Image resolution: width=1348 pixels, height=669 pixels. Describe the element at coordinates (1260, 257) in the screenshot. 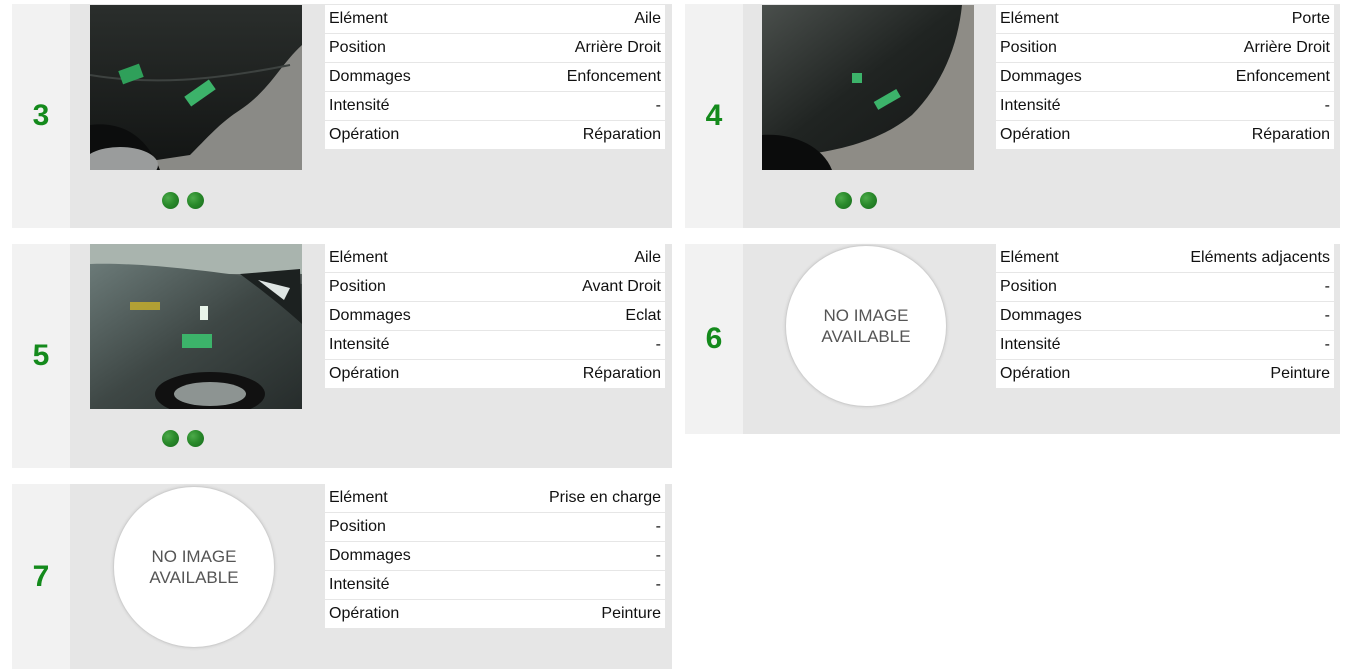

I see `detail-value: Eléments adjacents` at that location.